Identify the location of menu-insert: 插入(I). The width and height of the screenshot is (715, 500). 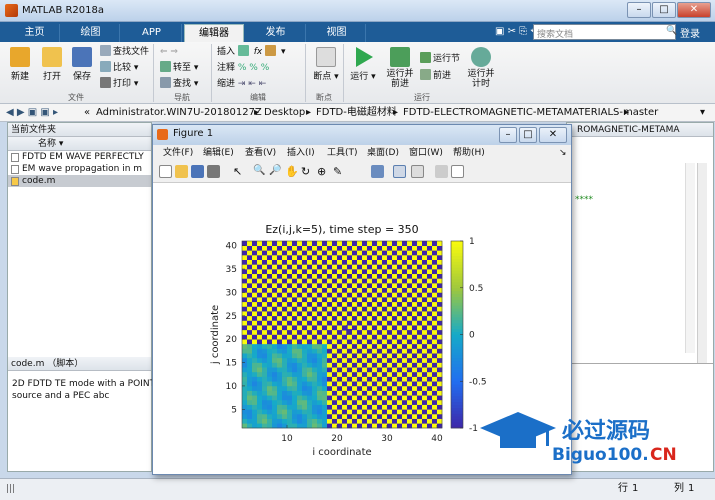
(301, 153).